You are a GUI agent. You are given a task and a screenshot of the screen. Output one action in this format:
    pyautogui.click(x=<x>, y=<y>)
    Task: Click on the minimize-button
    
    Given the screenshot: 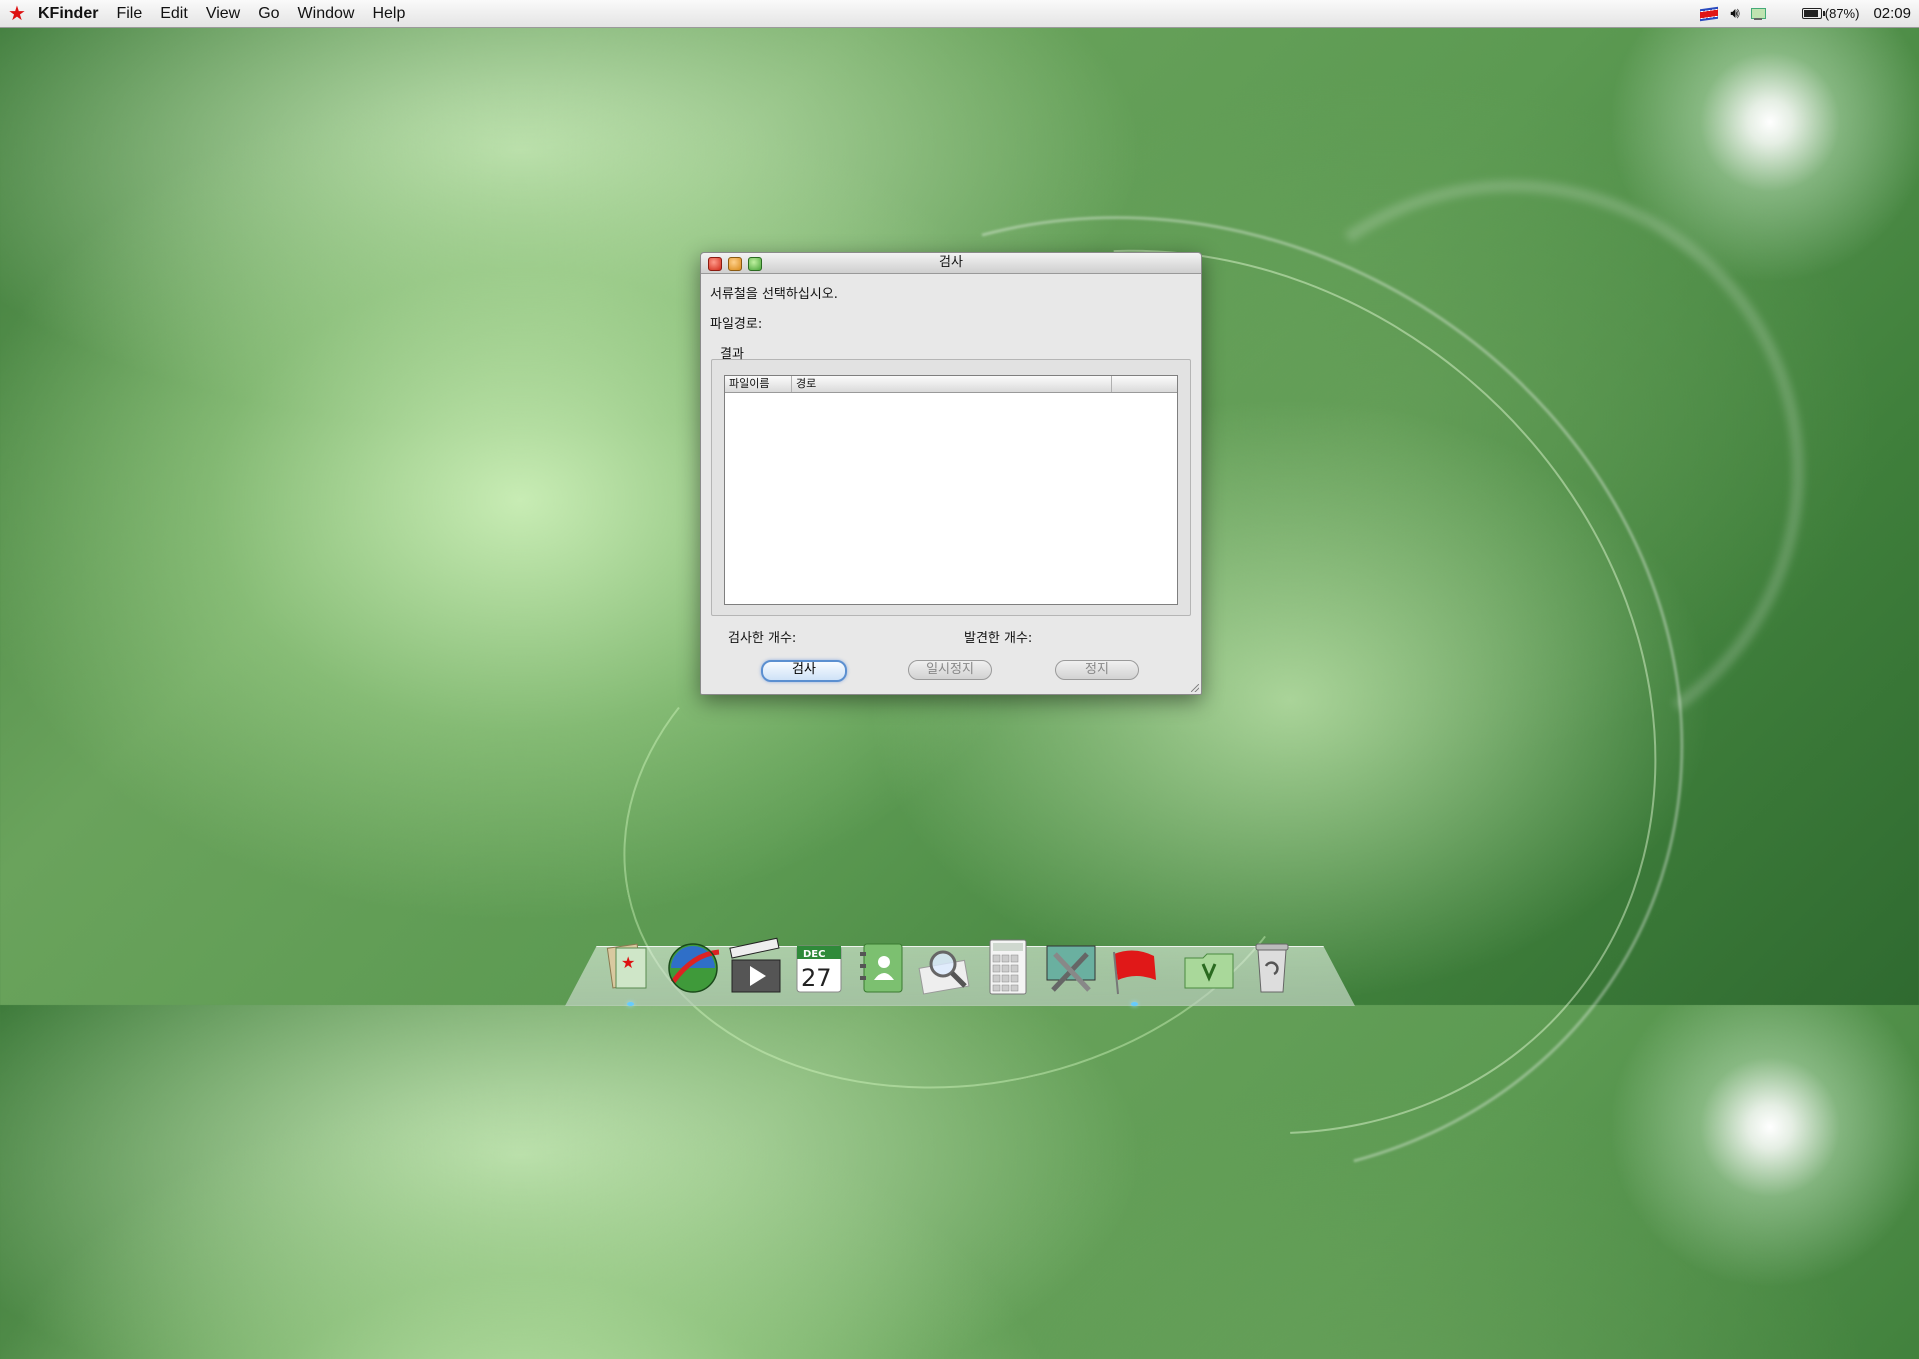 What is the action you would take?
    pyautogui.click(x=735, y=264)
    